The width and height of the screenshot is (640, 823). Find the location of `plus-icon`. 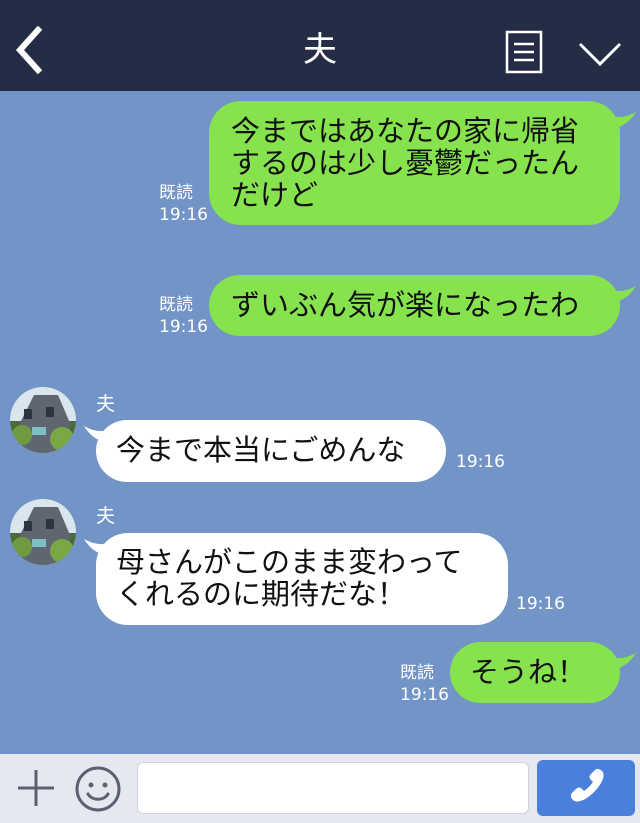

plus-icon is located at coordinates (36, 788).